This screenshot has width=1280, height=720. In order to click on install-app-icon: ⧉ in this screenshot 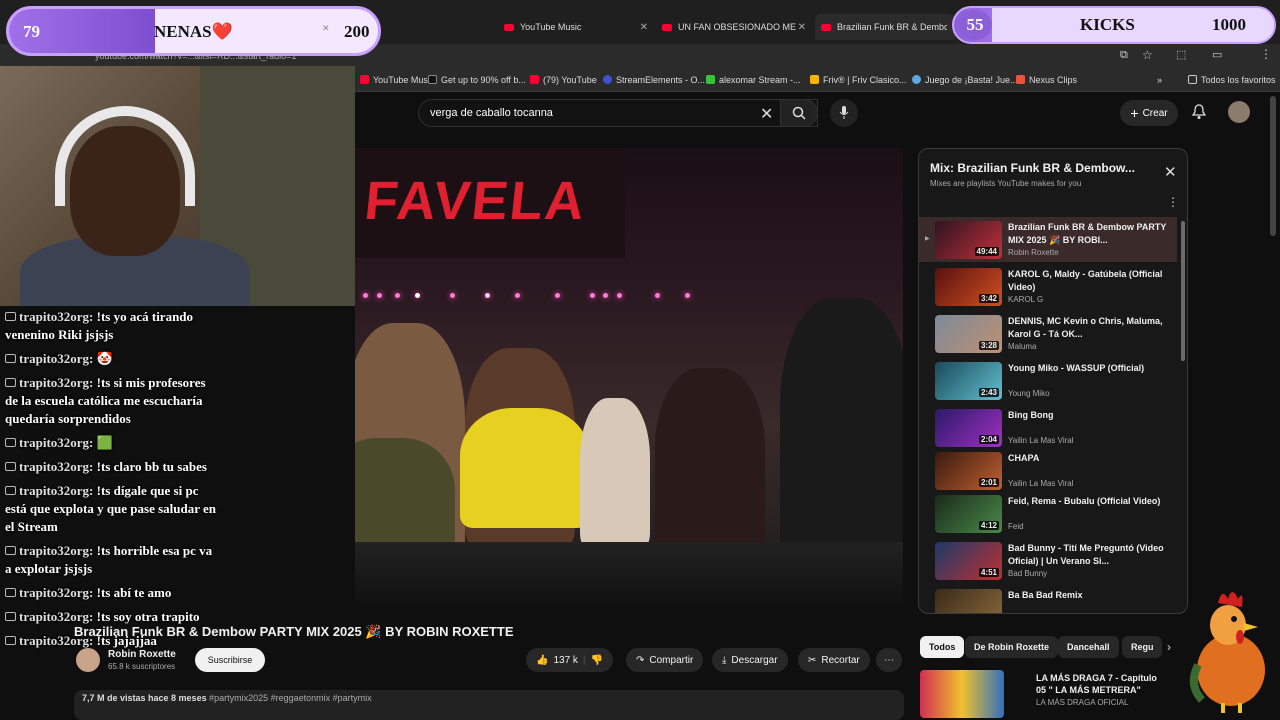, I will do `click(1124, 55)`.